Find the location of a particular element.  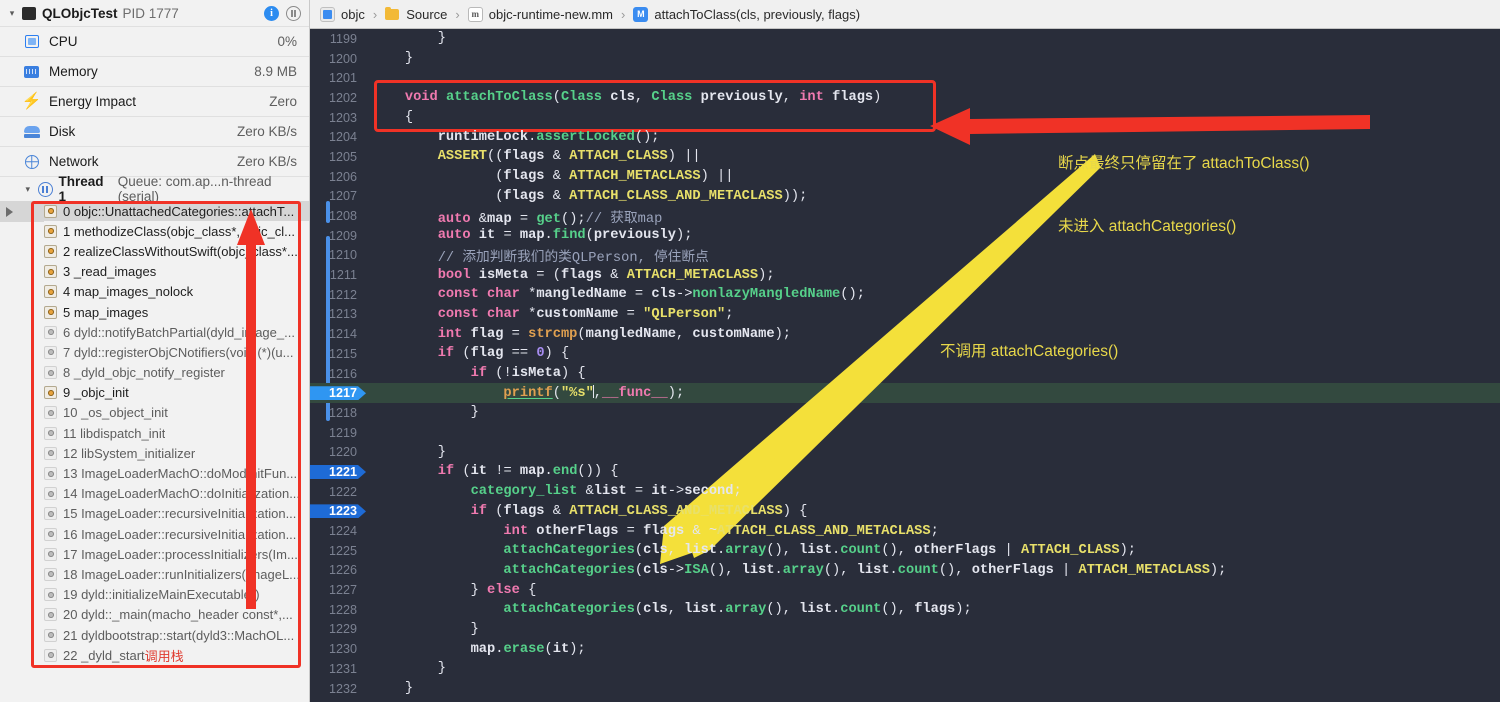

line-number: 1211 is located at coordinates (338, 275).